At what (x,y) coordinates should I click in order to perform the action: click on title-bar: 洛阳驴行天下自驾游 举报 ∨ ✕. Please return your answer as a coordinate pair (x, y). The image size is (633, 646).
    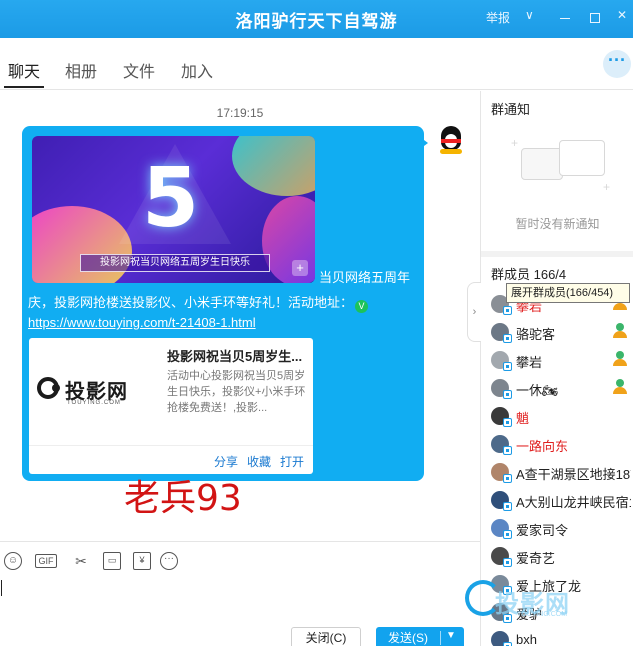
    Looking at the image, I should click on (316, 19).